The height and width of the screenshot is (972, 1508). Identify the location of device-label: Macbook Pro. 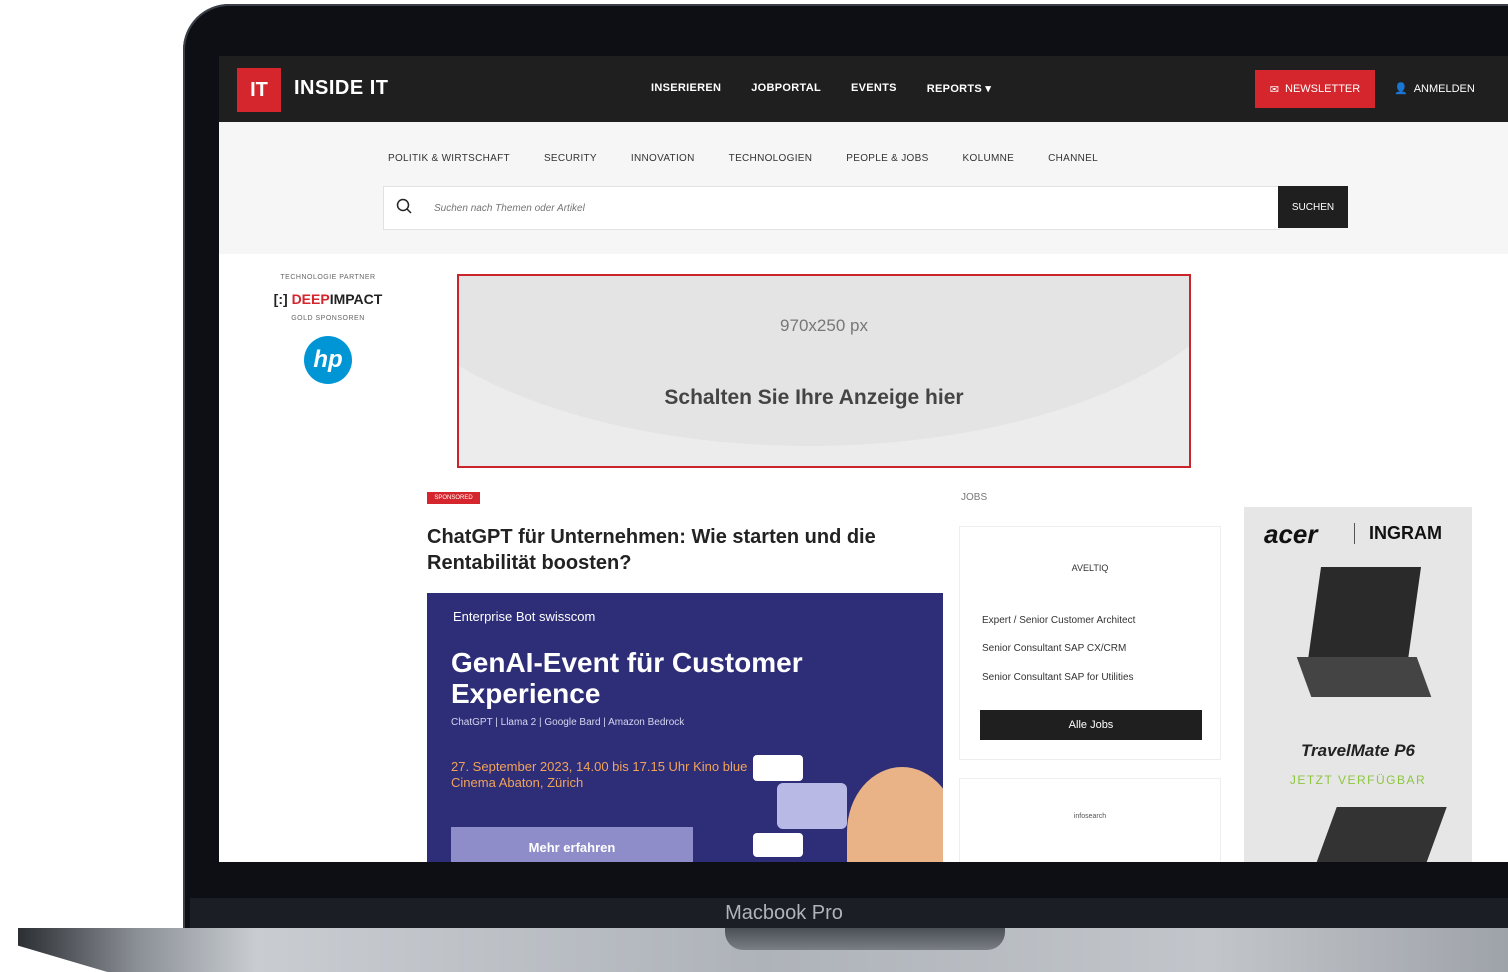
(784, 912).